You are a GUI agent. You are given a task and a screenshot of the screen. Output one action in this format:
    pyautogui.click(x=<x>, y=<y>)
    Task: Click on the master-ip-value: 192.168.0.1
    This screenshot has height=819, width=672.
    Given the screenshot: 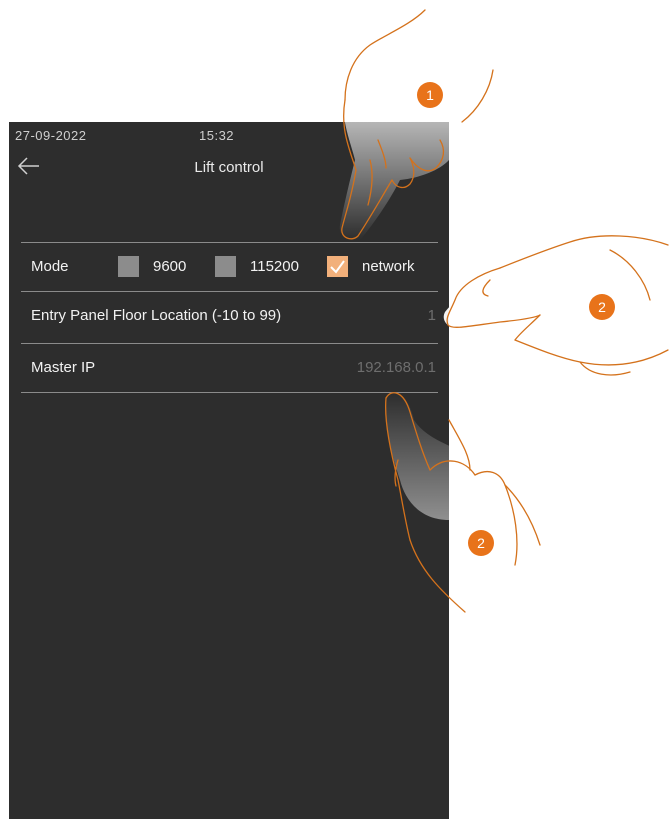 What is the action you would take?
    pyautogui.click(x=396, y=367)
    